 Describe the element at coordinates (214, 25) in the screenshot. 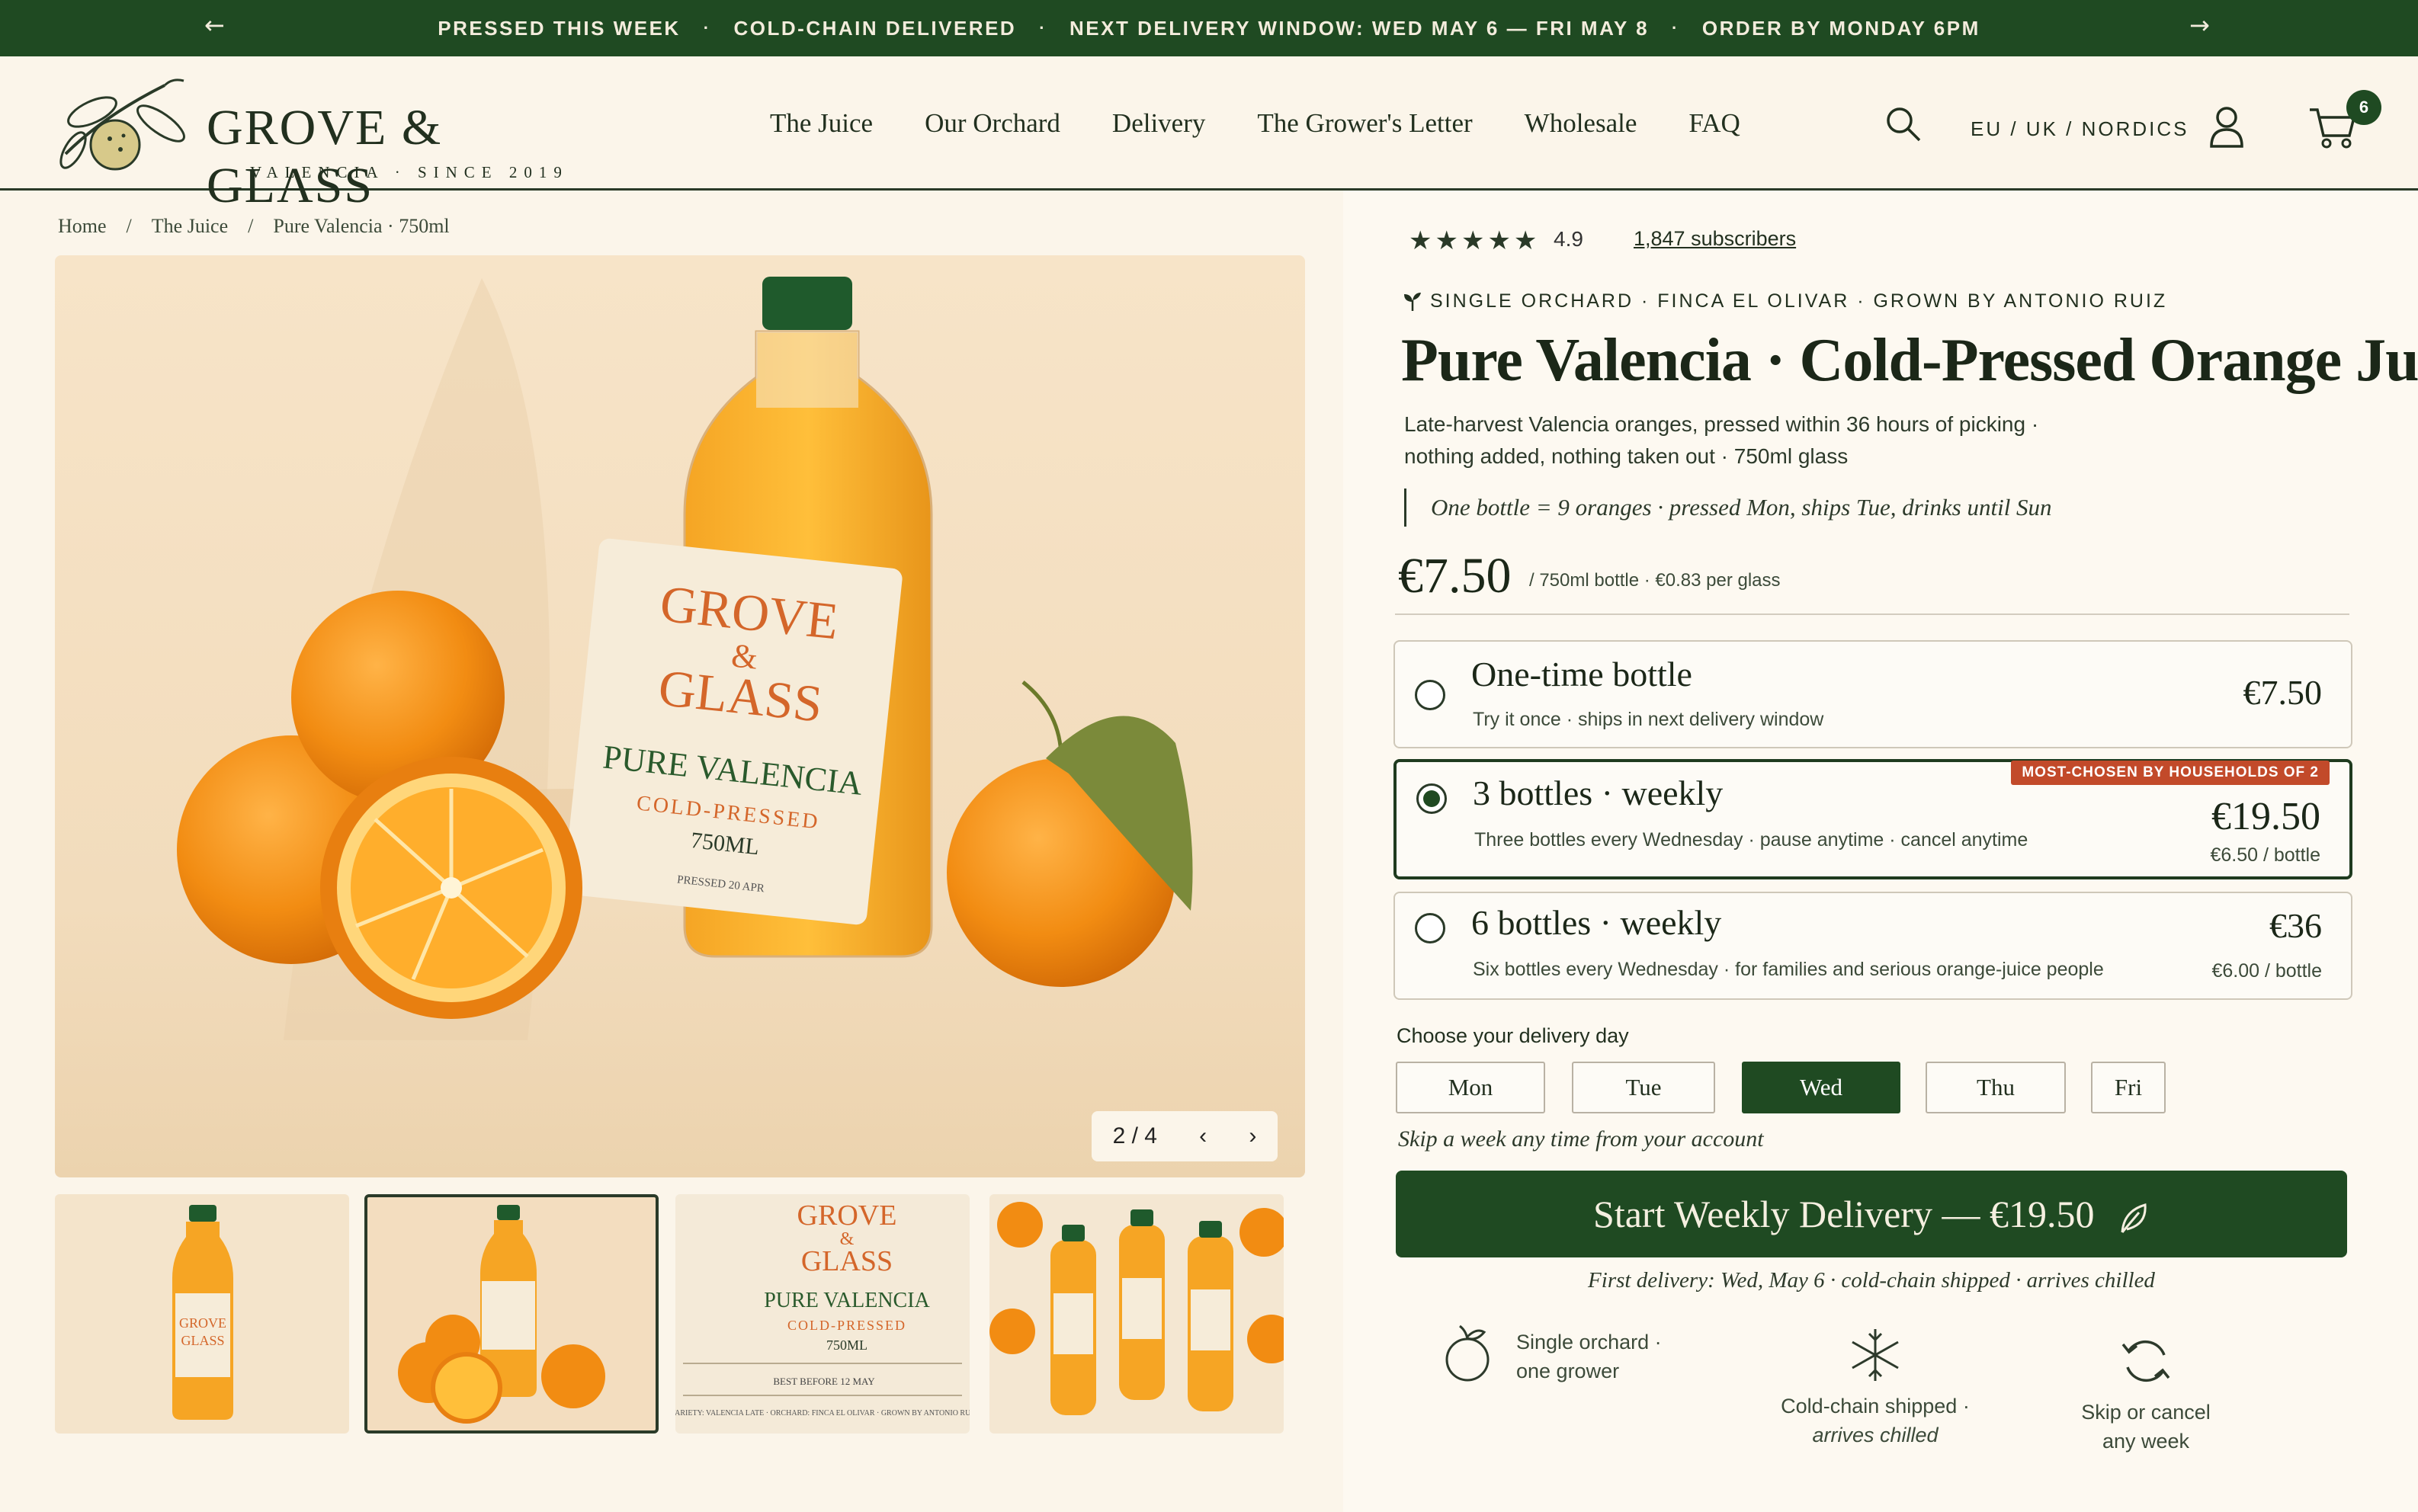

I see `banner-prev-arrow-icon: ←` at that location.